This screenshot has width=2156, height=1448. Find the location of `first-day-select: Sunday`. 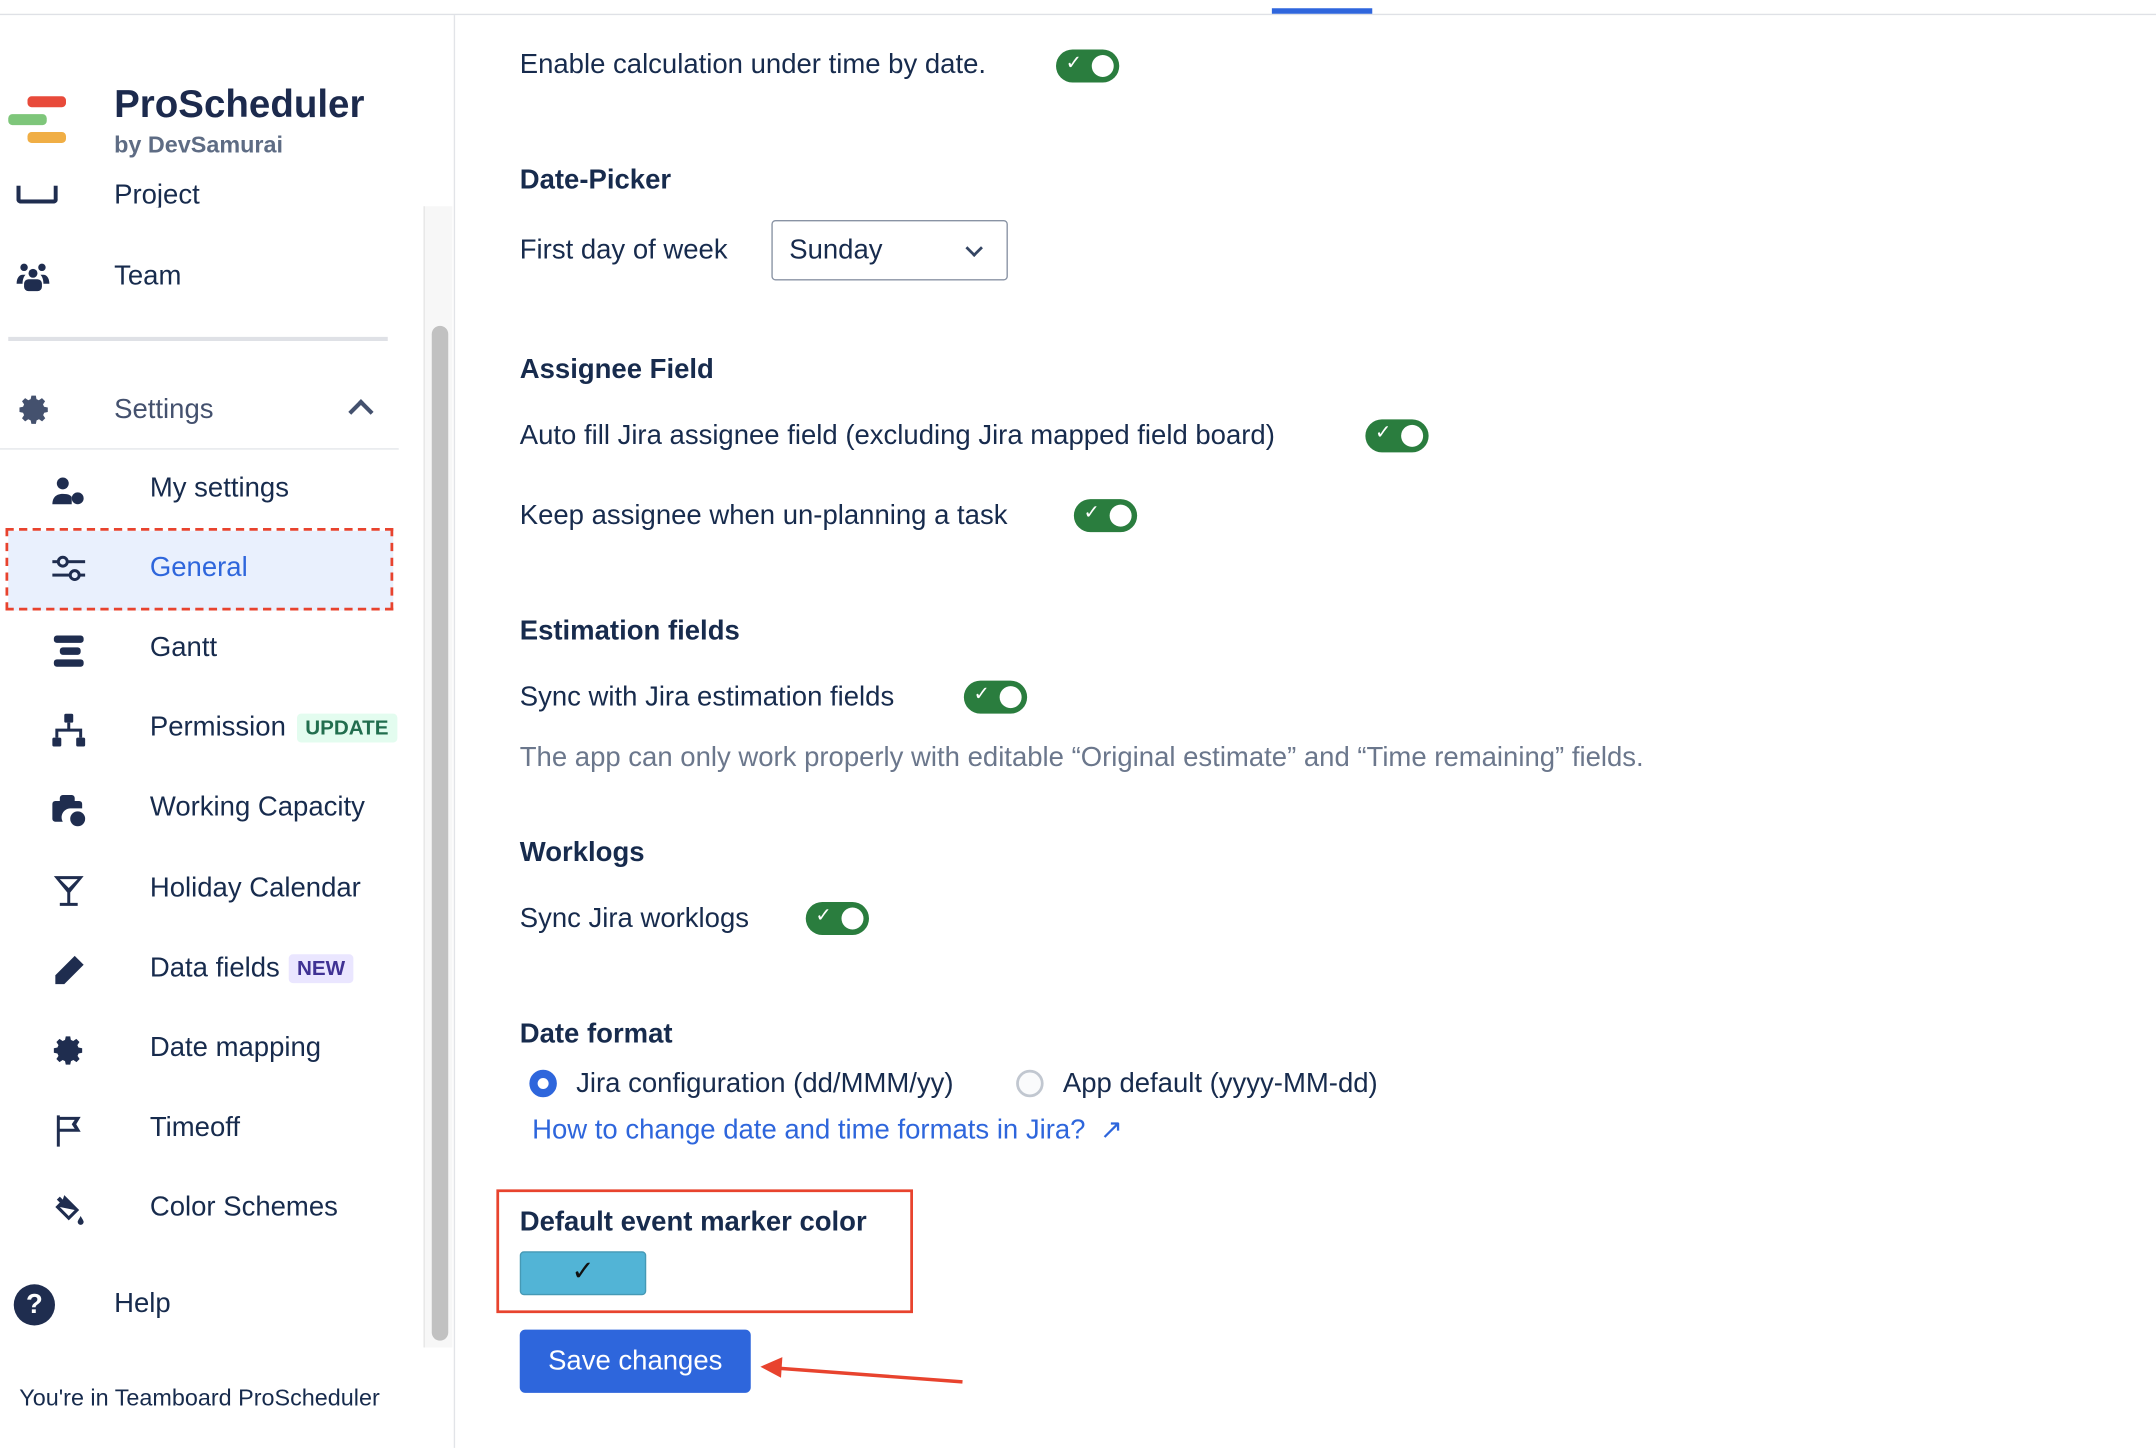

first-day-select: Sunday is located at coordinates (889, 250).